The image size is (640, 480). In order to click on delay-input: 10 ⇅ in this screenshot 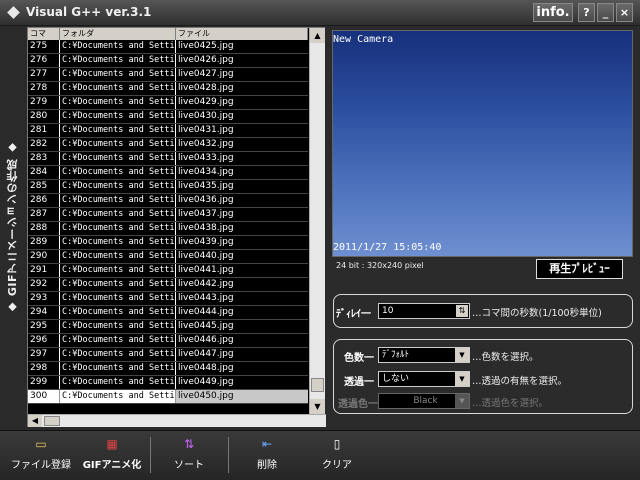, I will do `click(424, 311)`.